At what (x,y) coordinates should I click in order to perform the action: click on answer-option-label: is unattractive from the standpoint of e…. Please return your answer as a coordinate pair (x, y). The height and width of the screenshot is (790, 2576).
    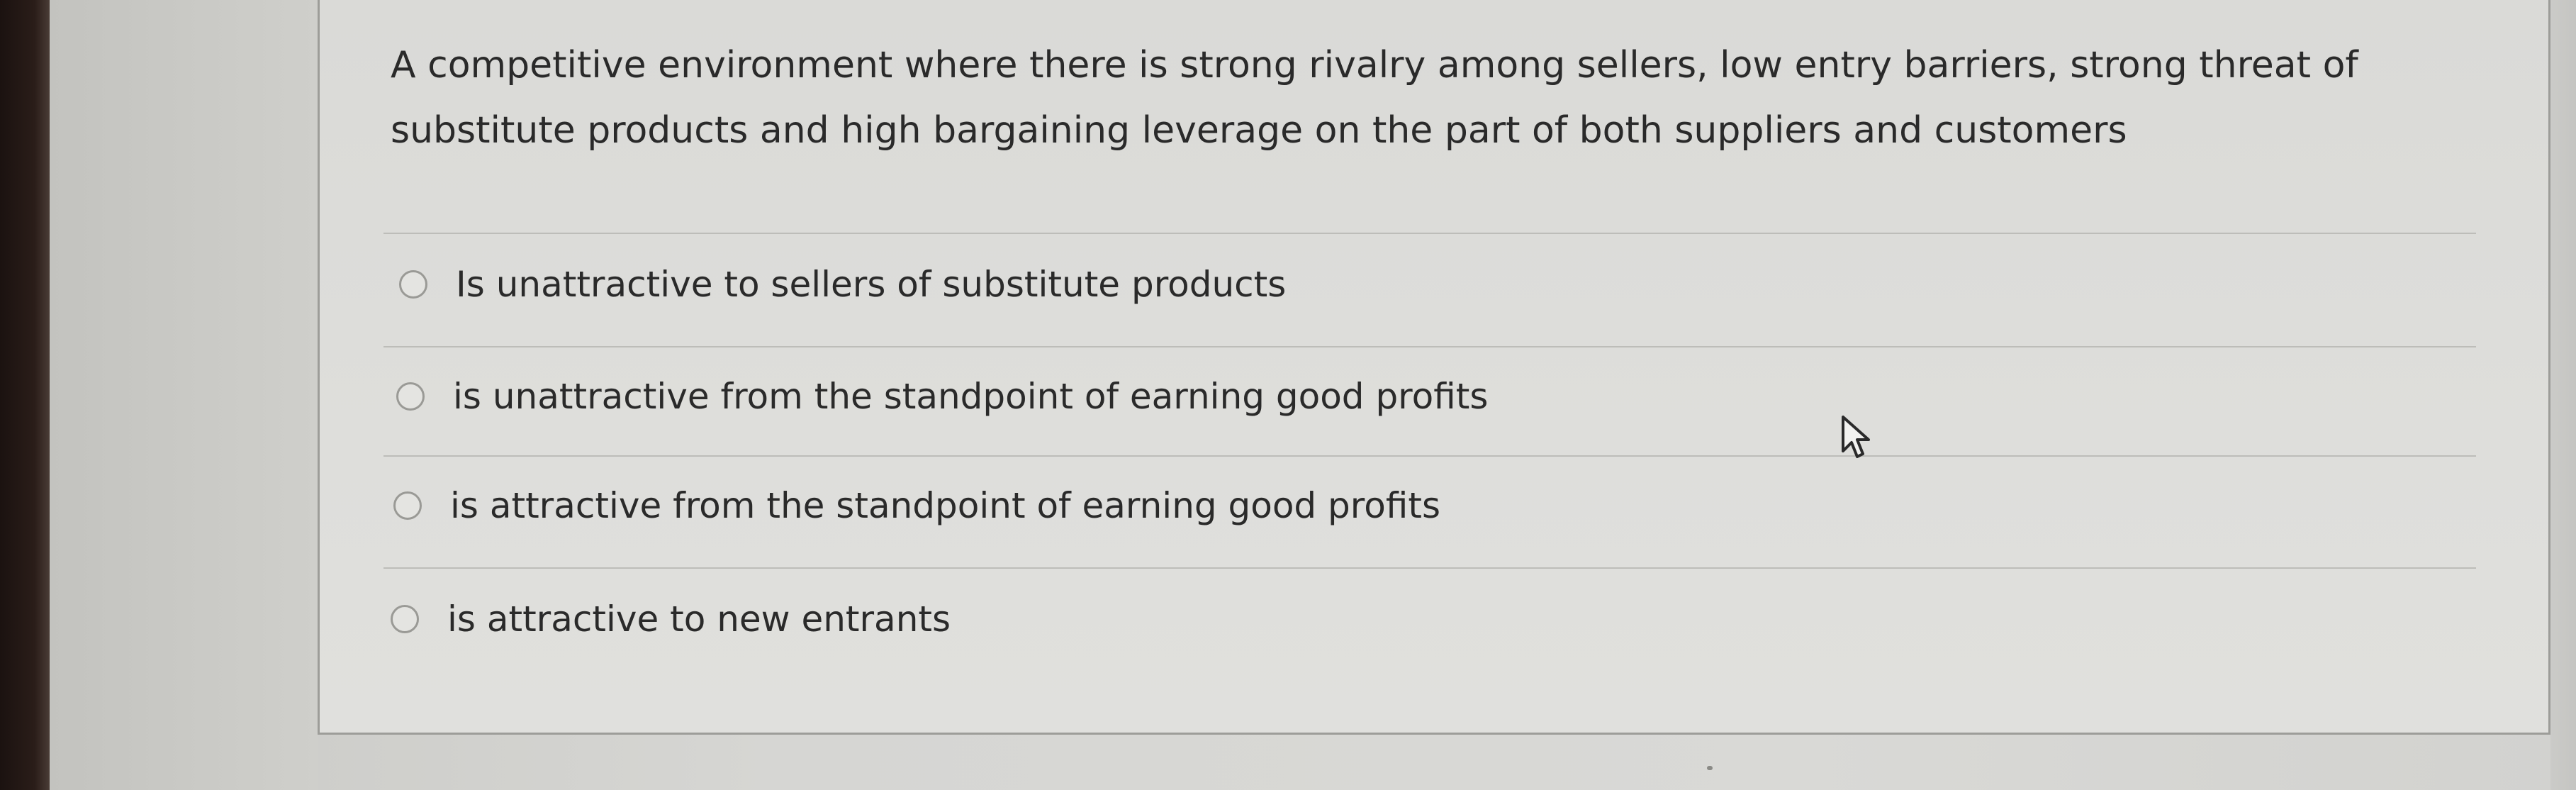
    Looking at the image, I should click on (971, 396).